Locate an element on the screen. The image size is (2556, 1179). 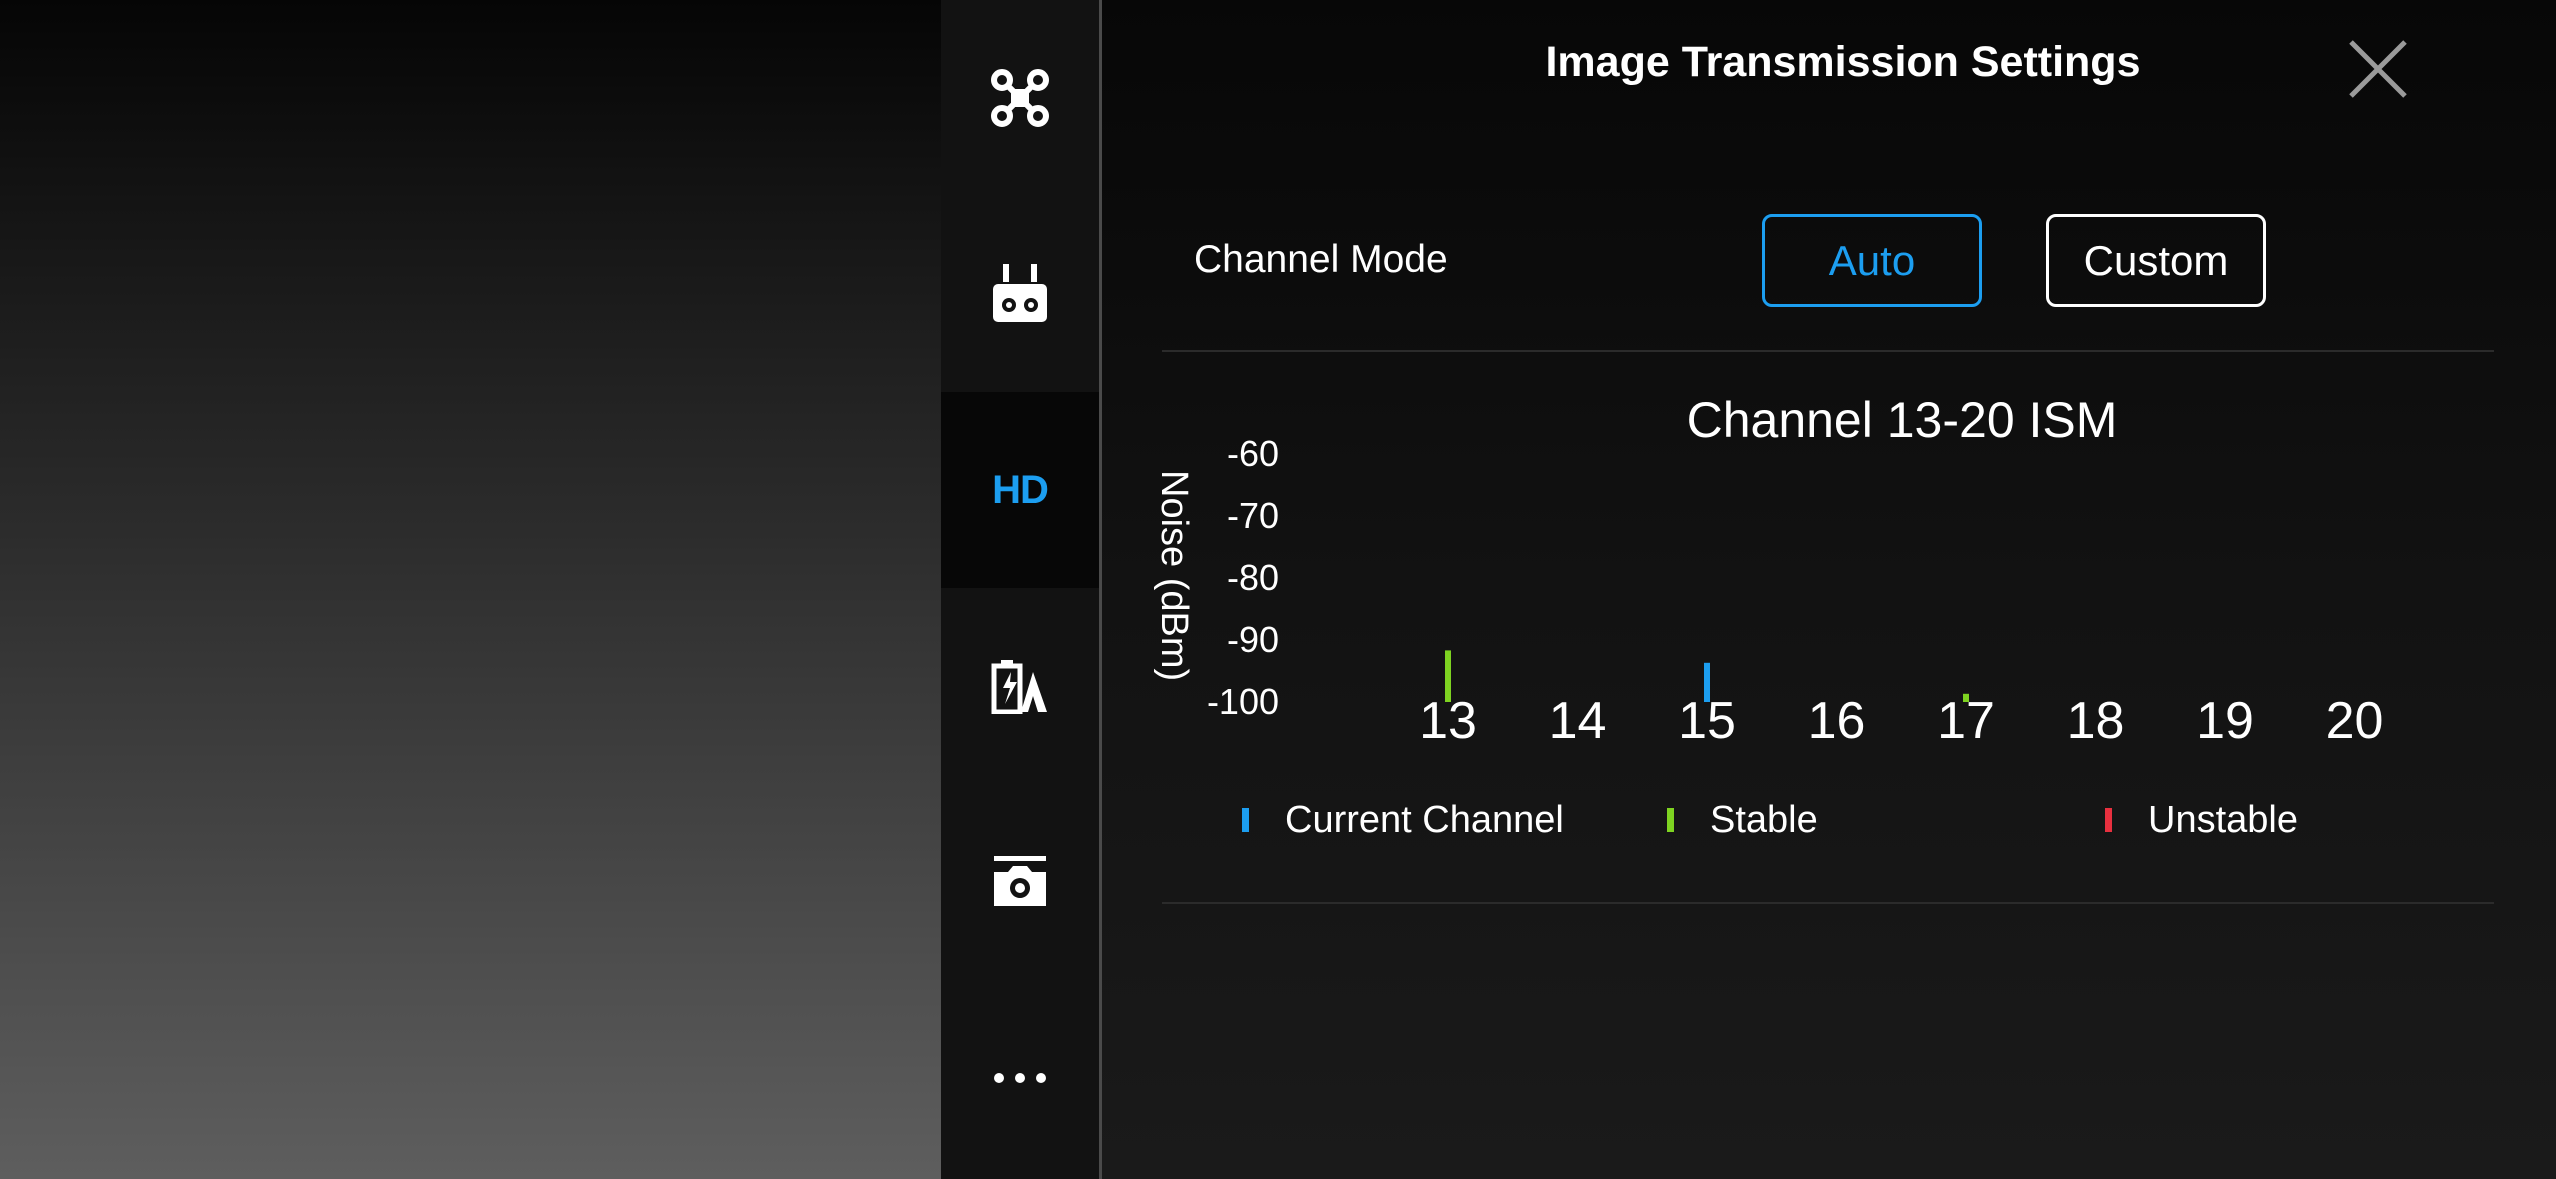
x-tick-label: 16 is located at coordinates (1837, 721).